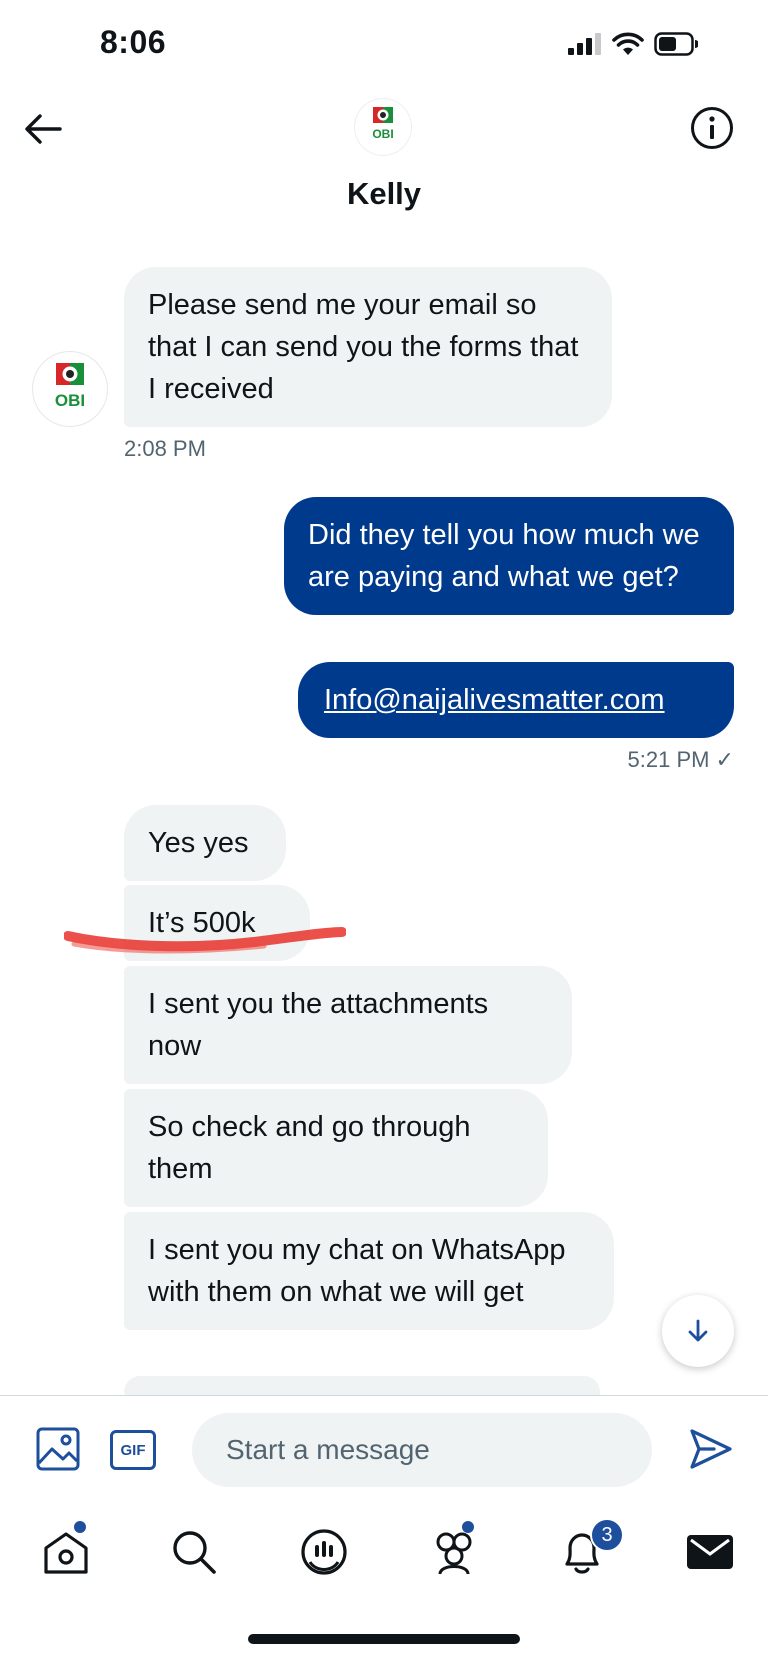 Image resolution: width=768 pixels, height=1663 pixels. What do you see at coordinates (205, 940) in the screenshot?
I see `red-underline-annotation` at bounding box center [205, 940].